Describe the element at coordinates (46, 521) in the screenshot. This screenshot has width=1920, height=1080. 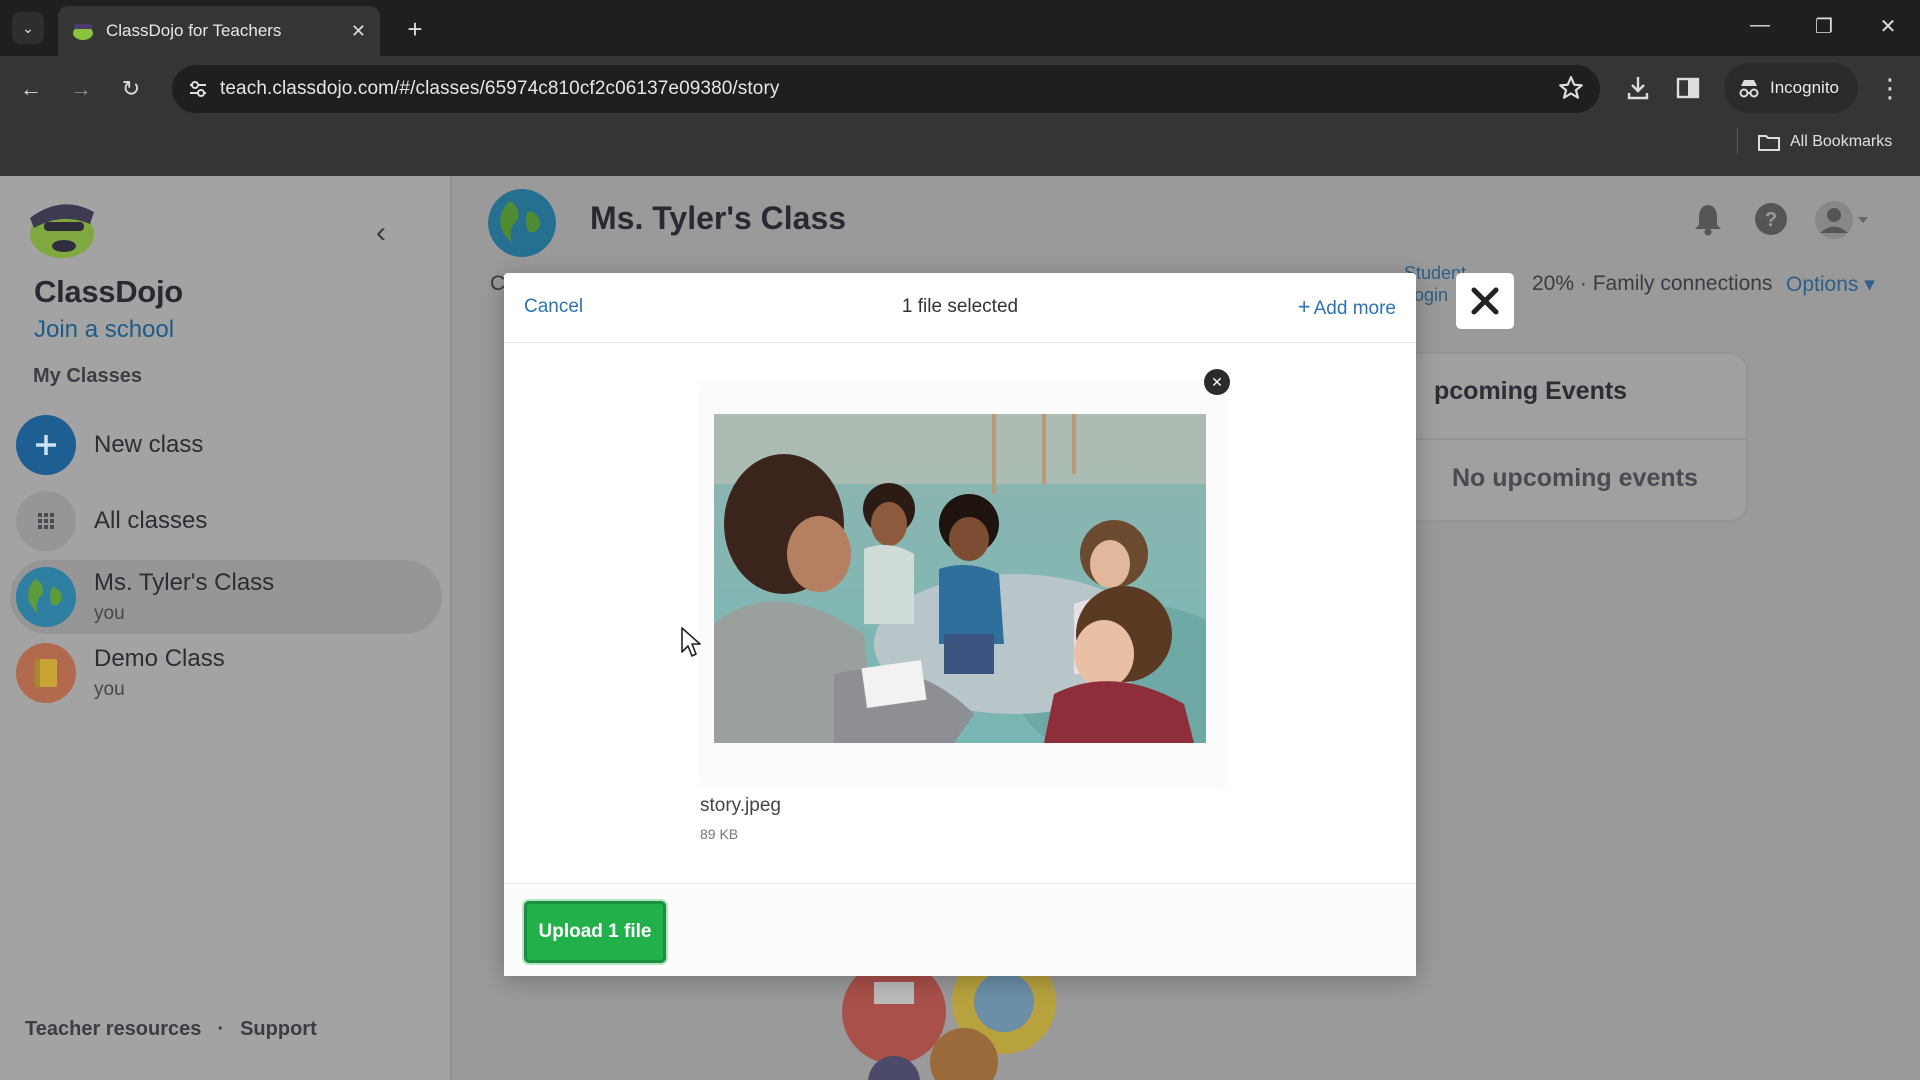
I see `grid-icon` at that location.